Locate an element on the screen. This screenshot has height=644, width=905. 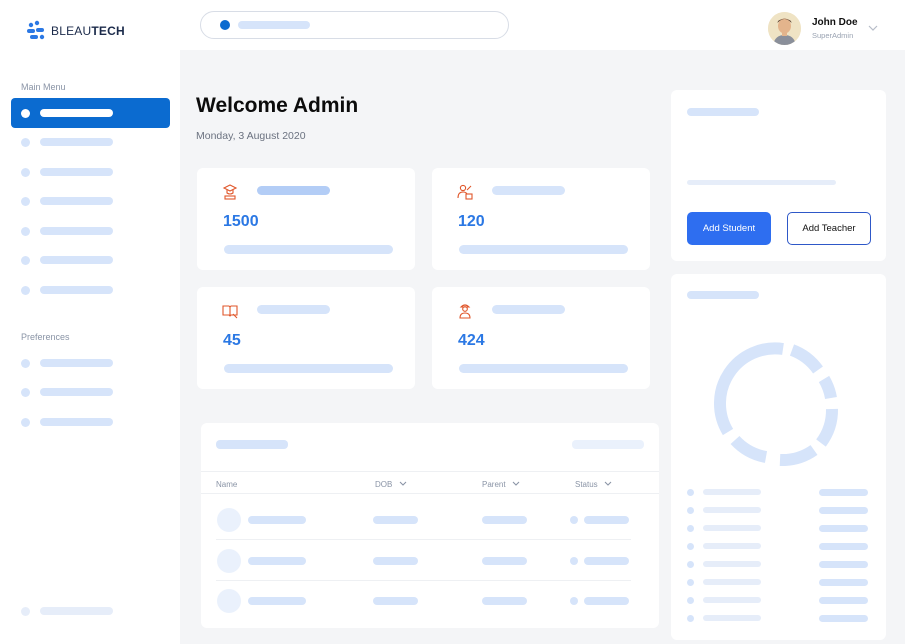
table-action-placeholder is located at coordinates (608, 444).